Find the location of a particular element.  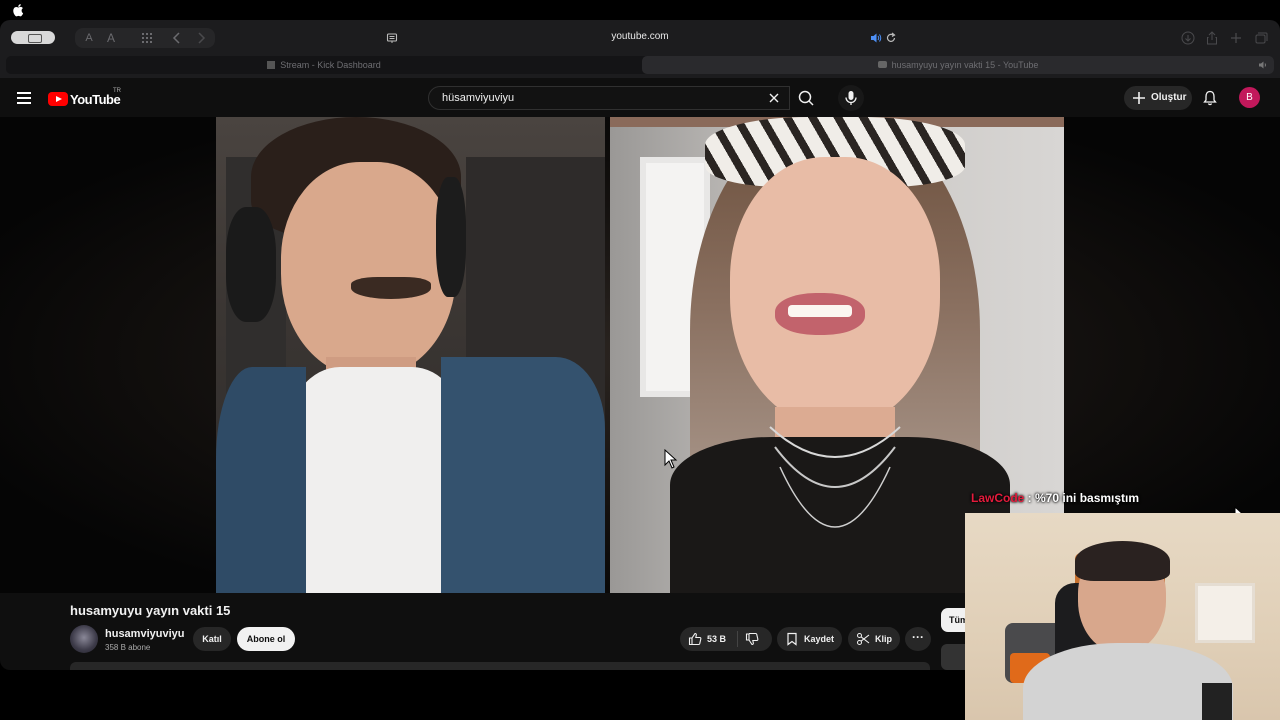

search-query: hüsamviyuviyu is located at coordinates (478, 98).